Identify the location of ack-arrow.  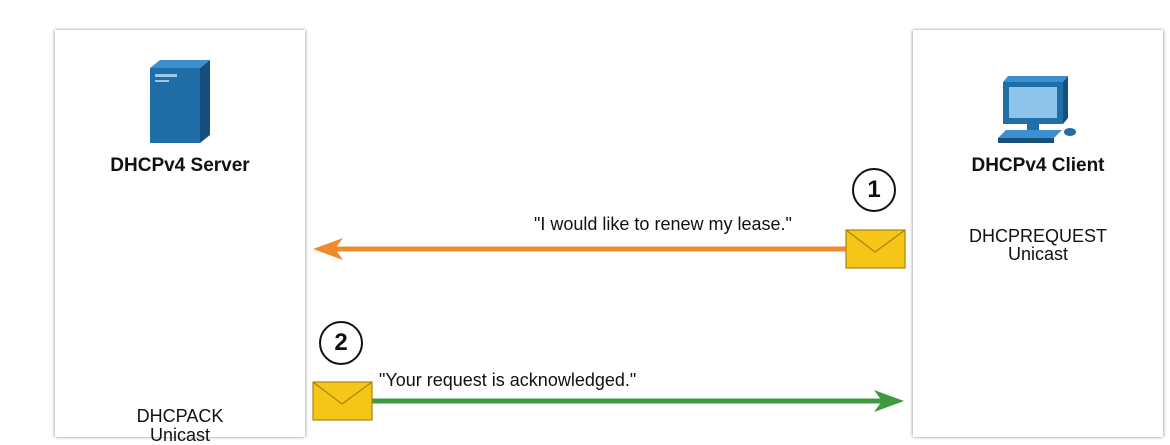
(638, 401).